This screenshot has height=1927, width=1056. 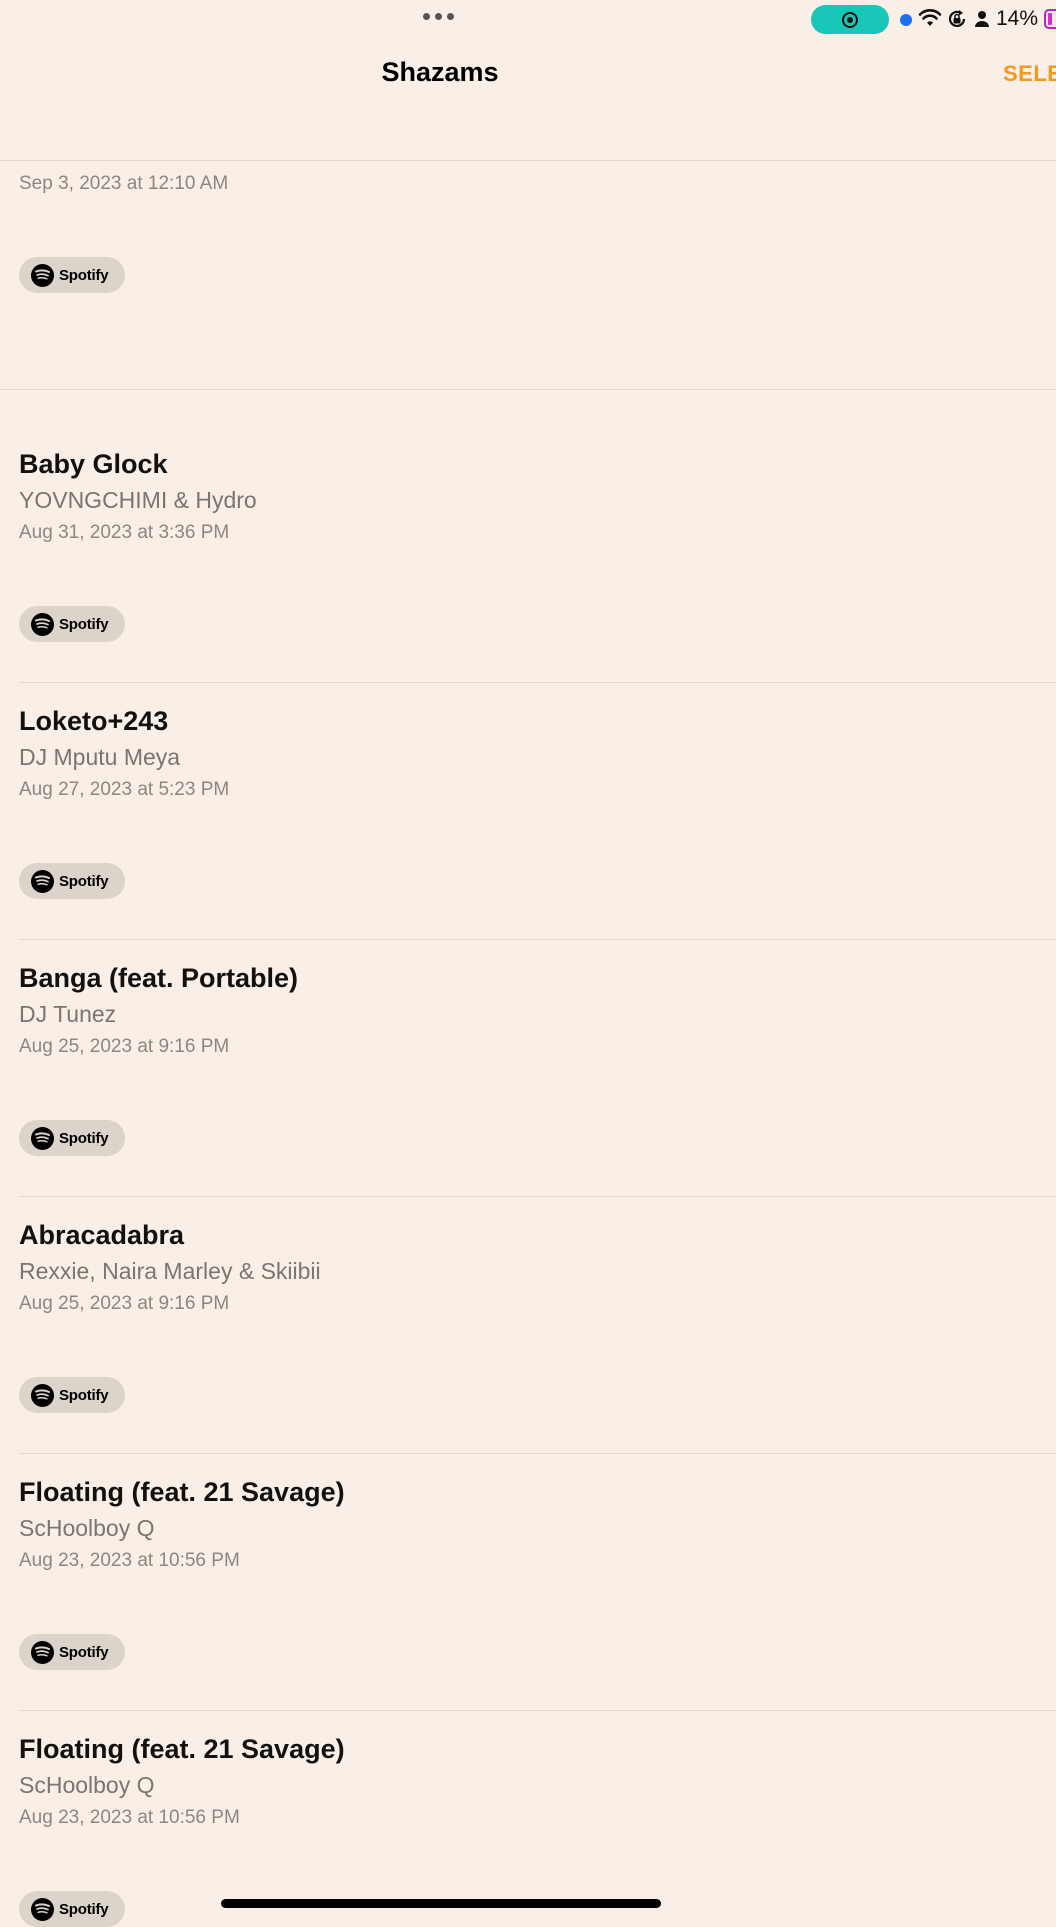 What do you see at coordinates (102, 1235) in the screenshot?
I see `song-title: Abracadabra` at bounding box center [102, 1235].